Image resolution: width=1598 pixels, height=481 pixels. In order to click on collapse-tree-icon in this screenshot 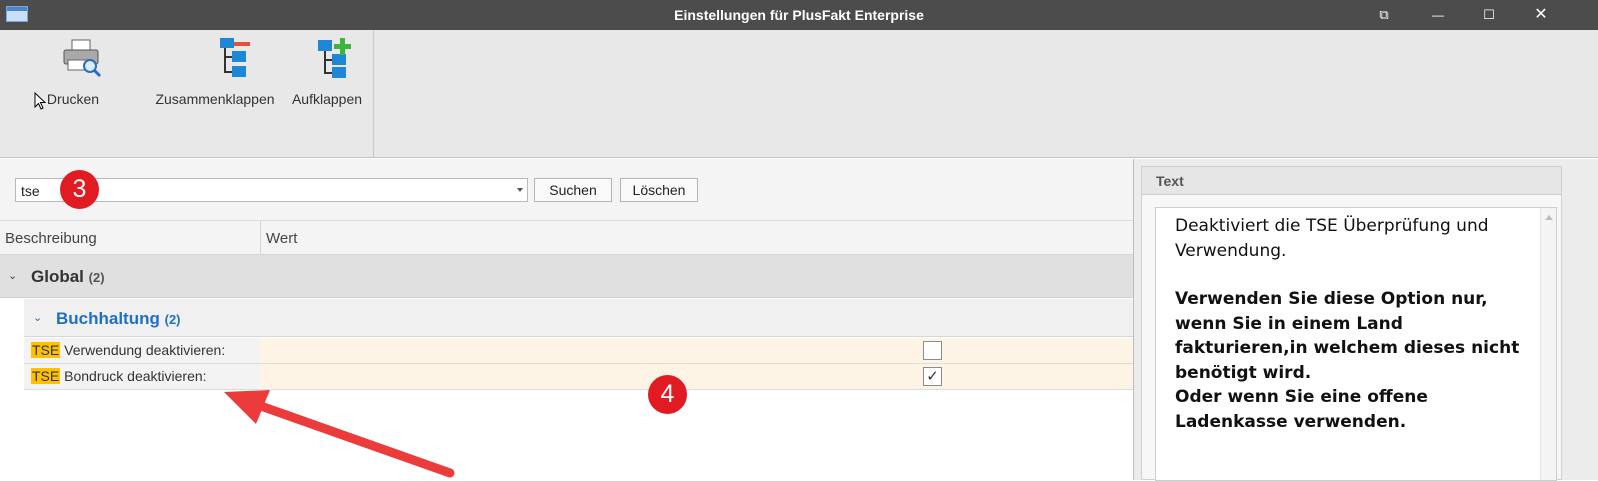, I will do `click(234, 57)`.